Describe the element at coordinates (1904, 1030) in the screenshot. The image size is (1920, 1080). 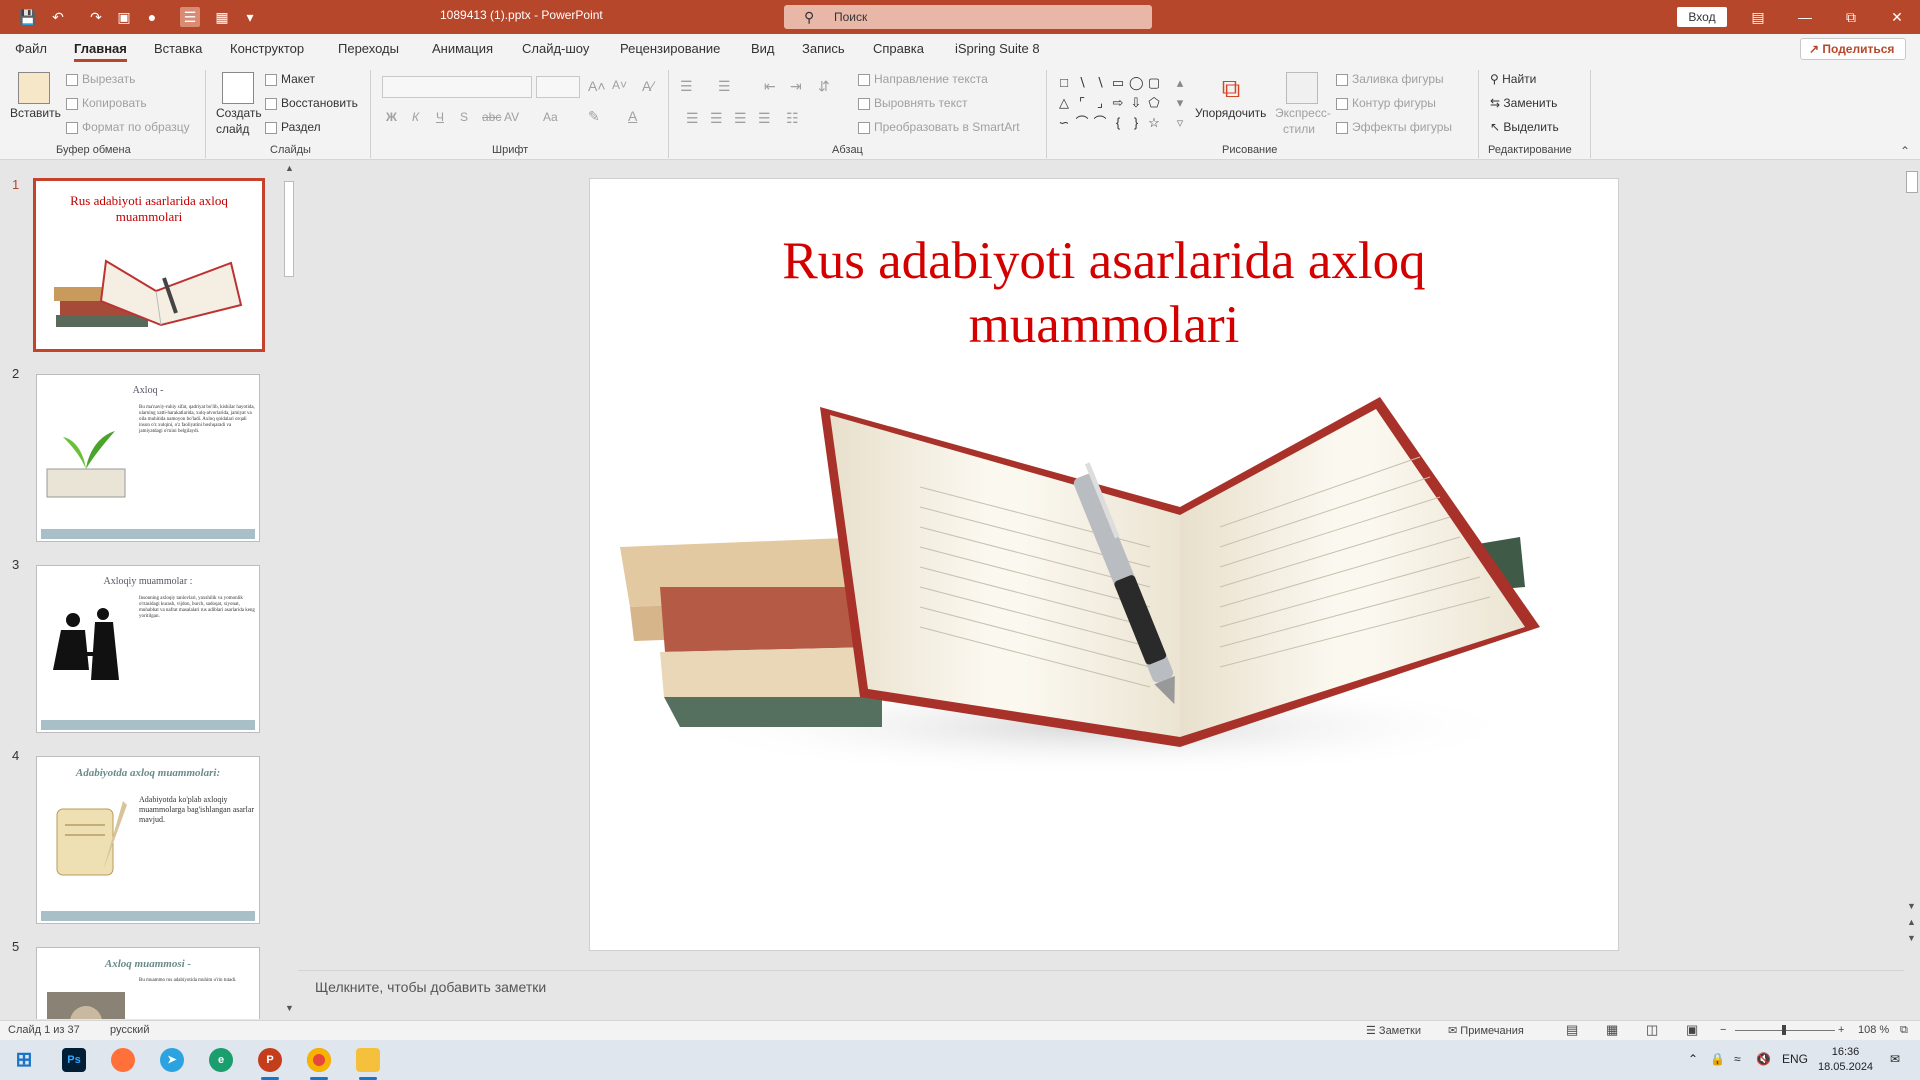
I see `fit-to-window-icon: ⧉` at that location.